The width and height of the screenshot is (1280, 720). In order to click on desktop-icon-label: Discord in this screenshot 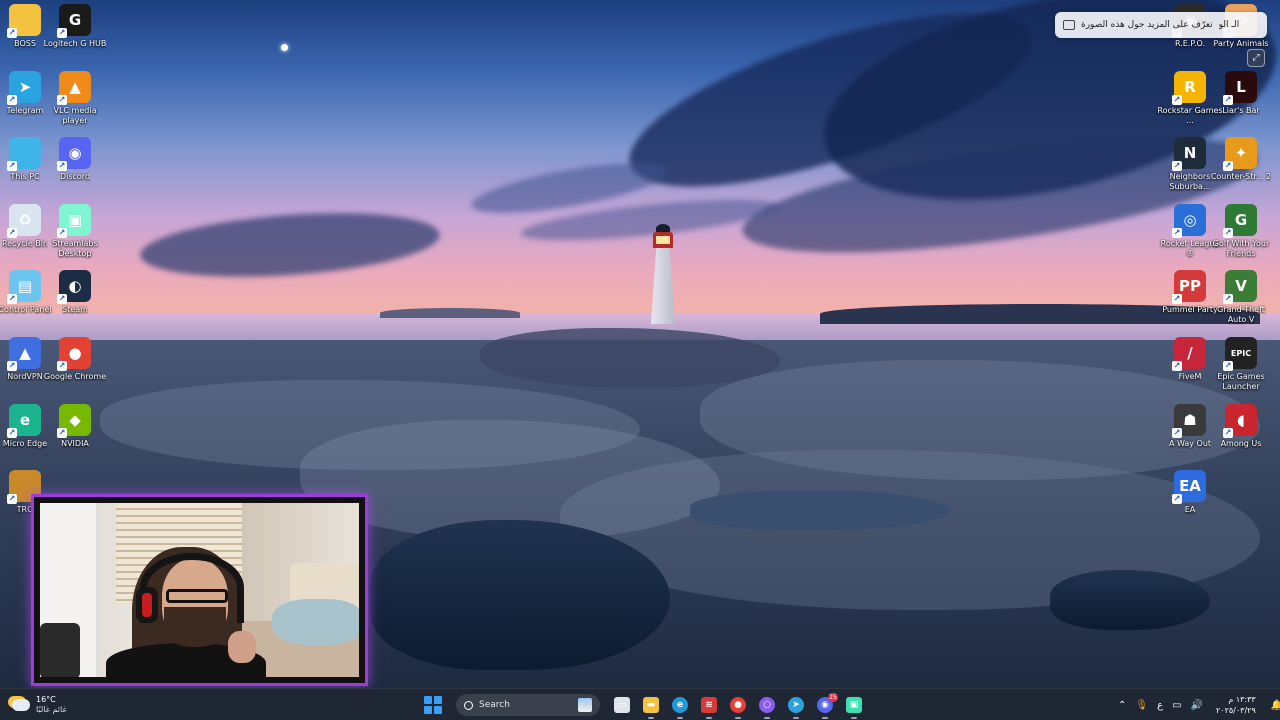, I will do `click(75, 177)`.